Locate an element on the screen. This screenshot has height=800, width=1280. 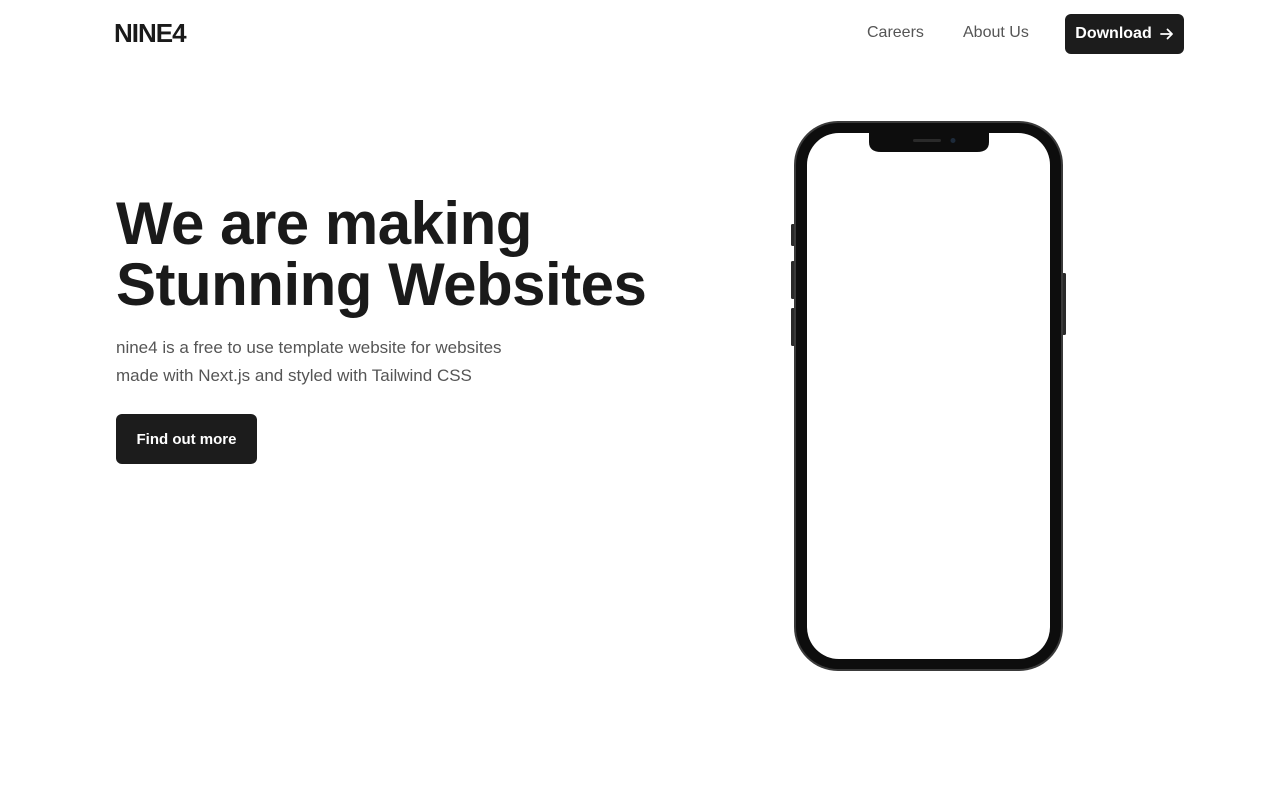
logo: NINE4 is located at coordinates (150, 33).